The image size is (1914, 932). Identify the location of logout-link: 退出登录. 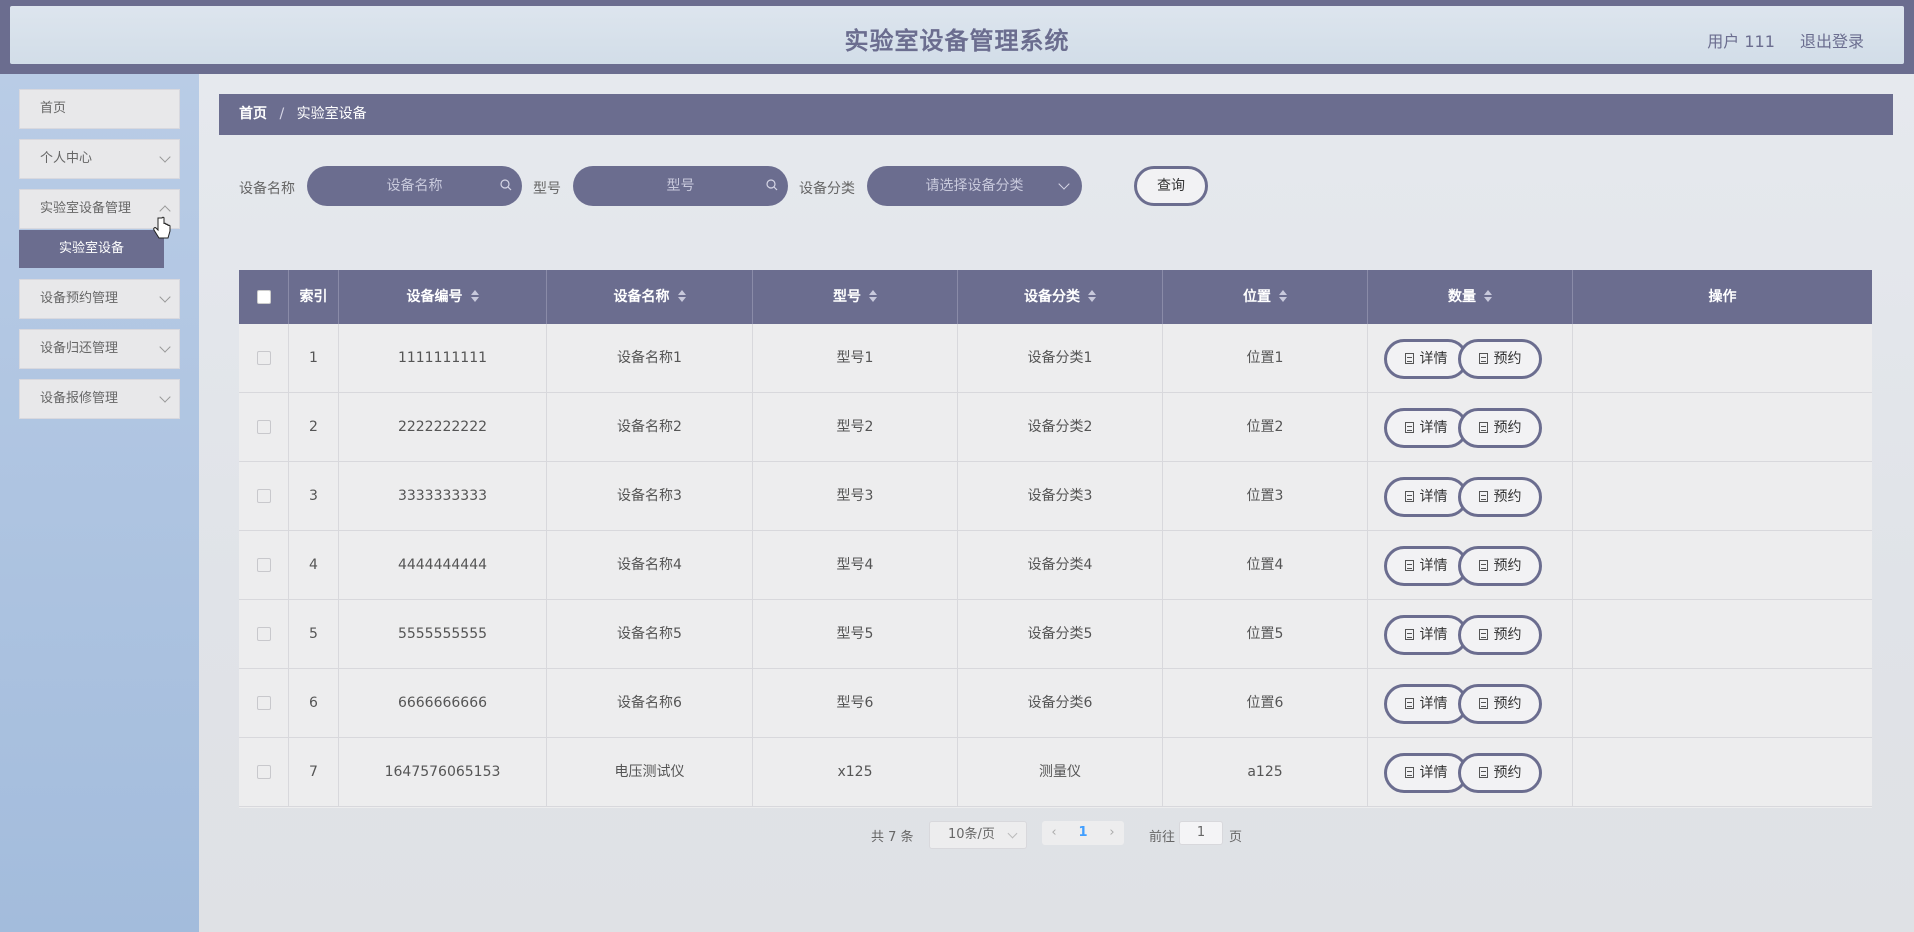
(1832, 41).